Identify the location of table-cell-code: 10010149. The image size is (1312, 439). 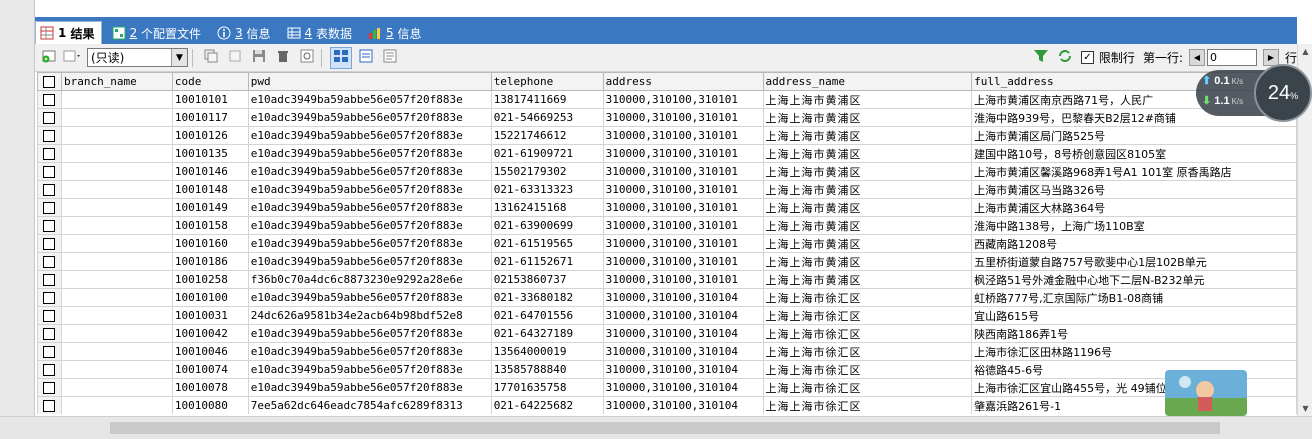
(210, 207).